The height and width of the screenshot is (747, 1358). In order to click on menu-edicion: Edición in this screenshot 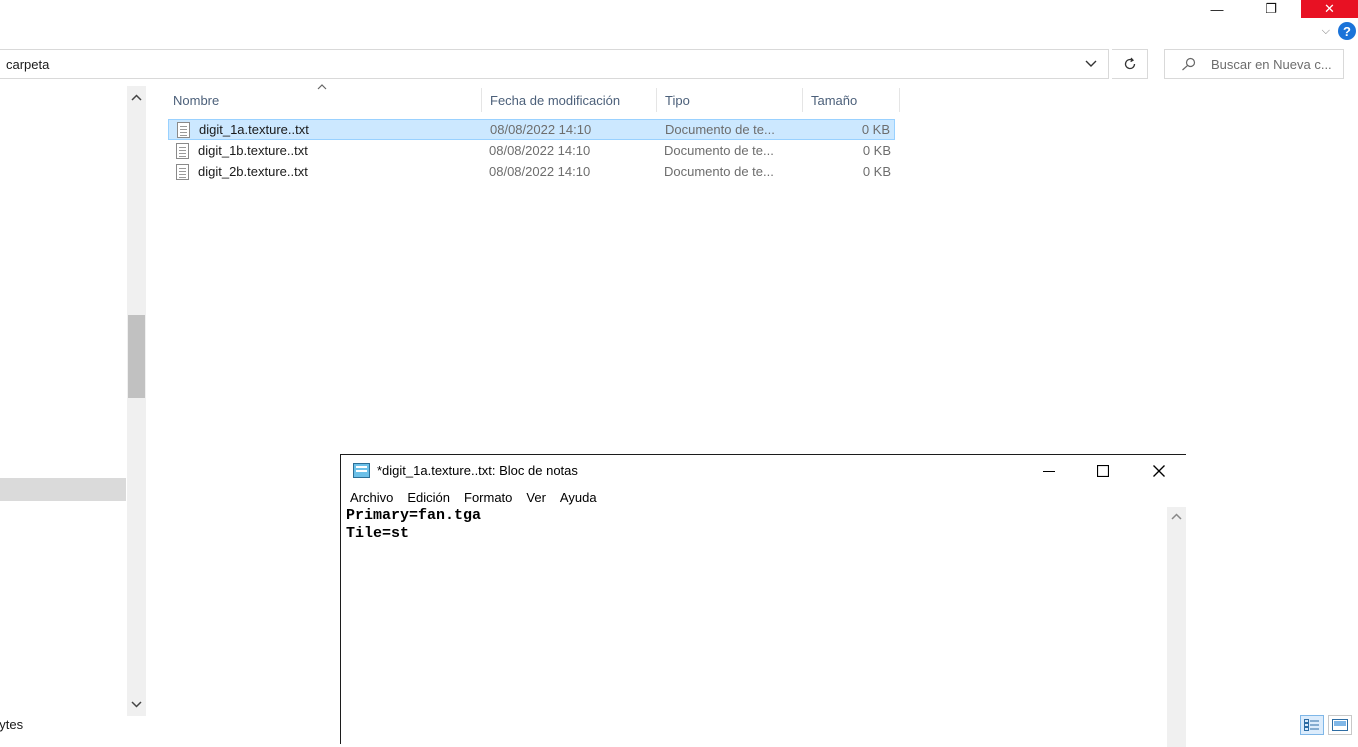, I will do `click(431, 497)`.